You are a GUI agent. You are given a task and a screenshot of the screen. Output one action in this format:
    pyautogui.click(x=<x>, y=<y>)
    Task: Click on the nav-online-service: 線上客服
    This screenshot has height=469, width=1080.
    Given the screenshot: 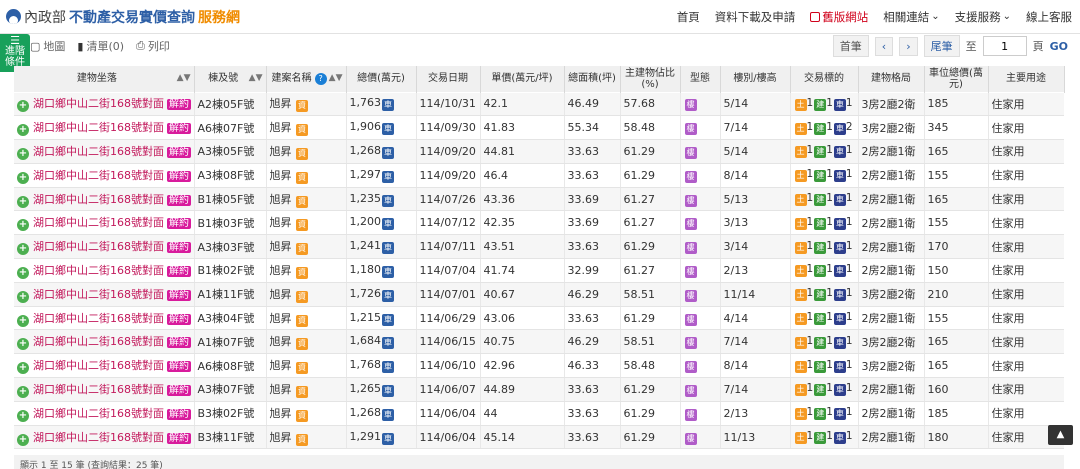 What is the action you would take?
    pyautogui.click(x=1049, y=17)
    